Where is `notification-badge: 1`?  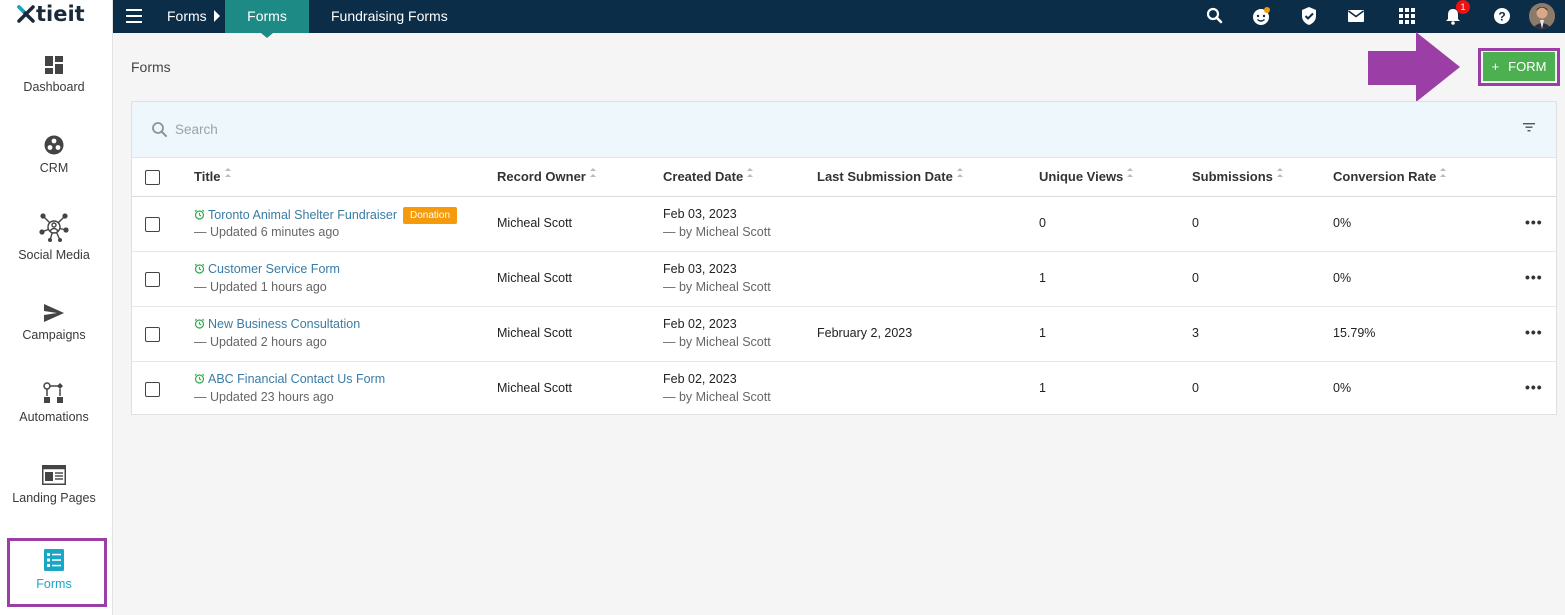 notification-badge: 1 is located at coordinates (1463, 7).